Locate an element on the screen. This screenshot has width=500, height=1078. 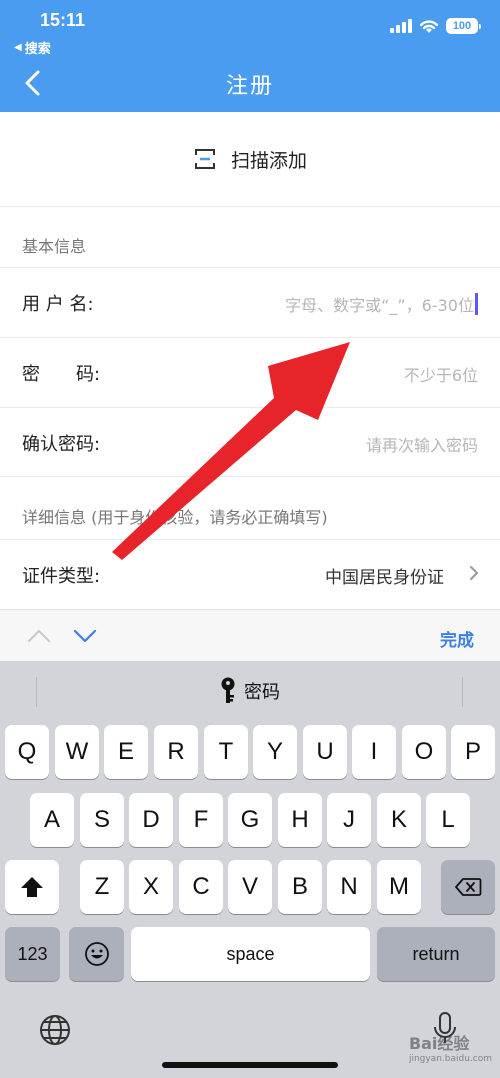
password-input: 不少于6位 is located at coordinates (441, 374).